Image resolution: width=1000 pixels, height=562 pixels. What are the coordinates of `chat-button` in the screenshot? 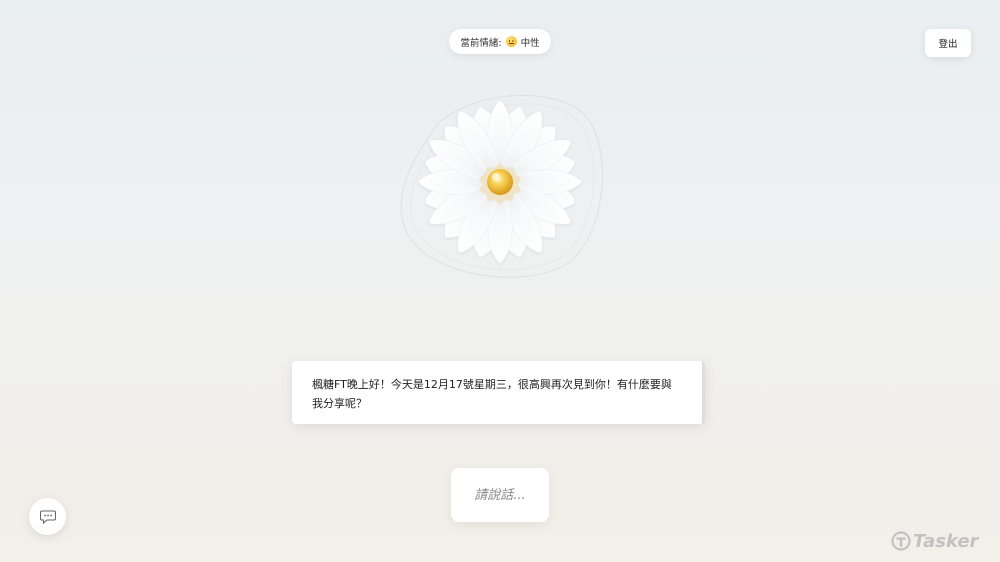 It's located at (47, 516).